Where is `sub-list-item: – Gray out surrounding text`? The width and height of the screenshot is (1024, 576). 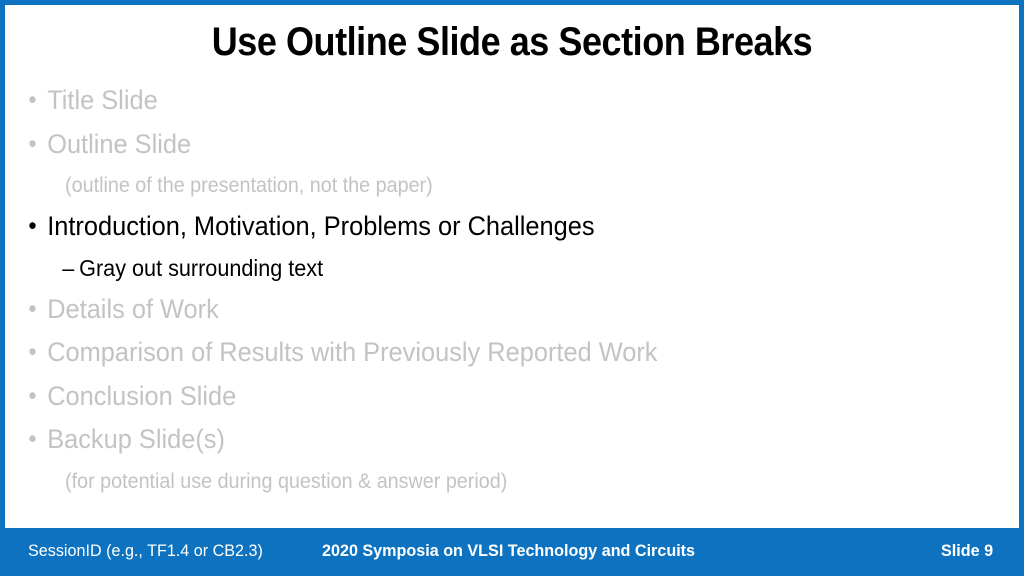 sub-list-item: – Gray out surrounding text is located at coordinates (482, 268).